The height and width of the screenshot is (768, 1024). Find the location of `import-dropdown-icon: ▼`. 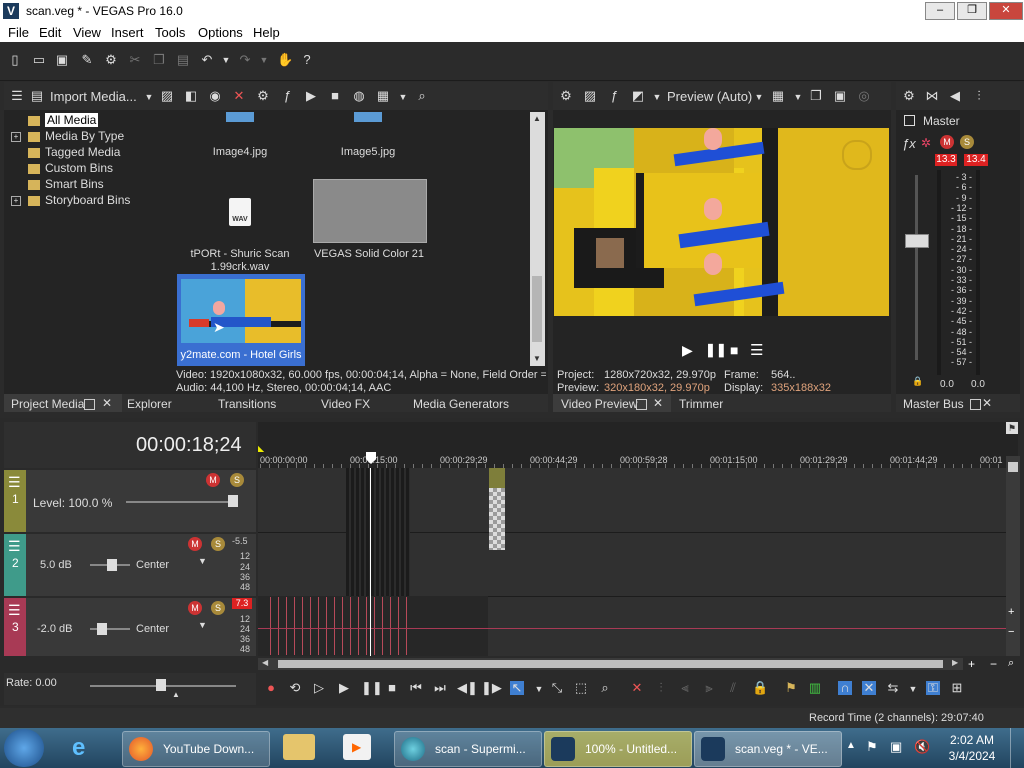

import-dropdown-icon: ▼ is located at coordinates (149, 97).